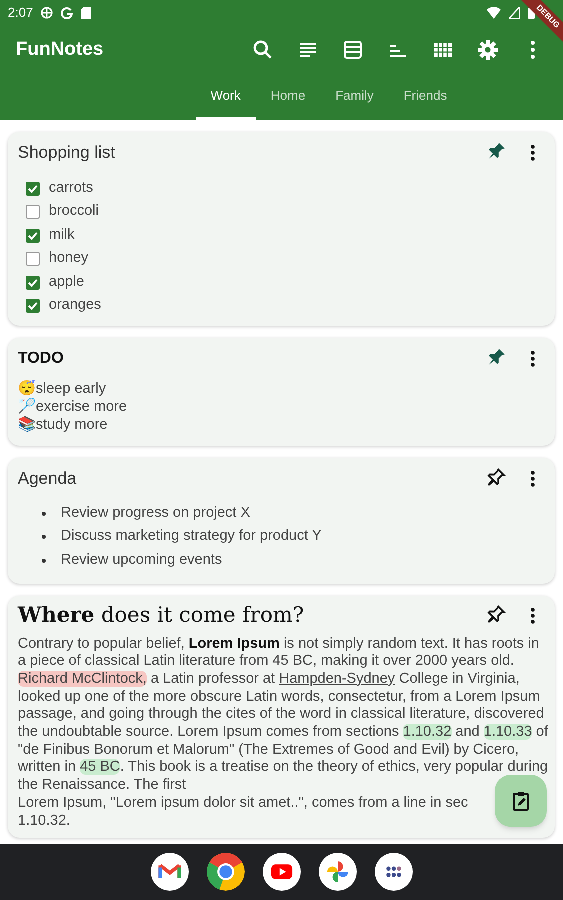  What do you see at coordinates (74, 212) in the screenshot?
I see `checklist-item: broccoli` at bounding box center [74, 212].